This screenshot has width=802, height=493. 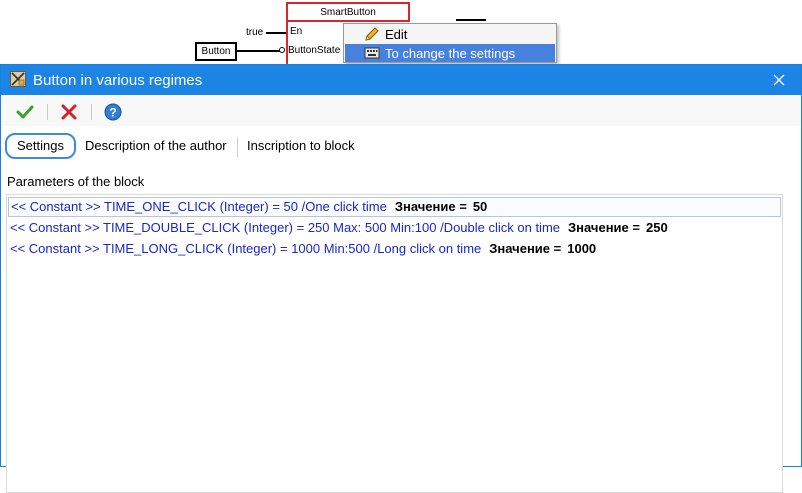 I want to click on keyboard-icon, so click(x=372, y=53).